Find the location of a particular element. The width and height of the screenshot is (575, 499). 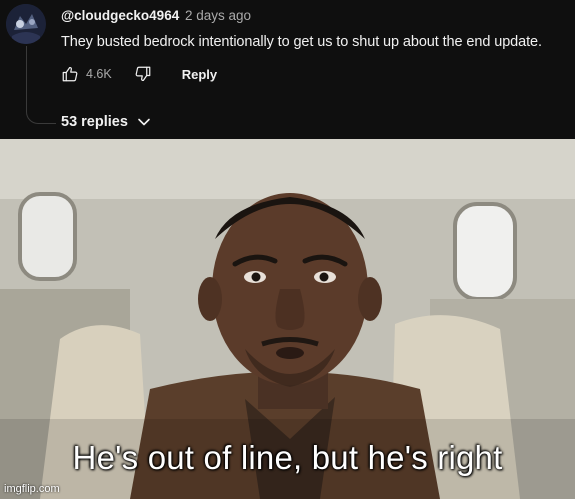

reply-thread-line is located at coordinates (41, 85).